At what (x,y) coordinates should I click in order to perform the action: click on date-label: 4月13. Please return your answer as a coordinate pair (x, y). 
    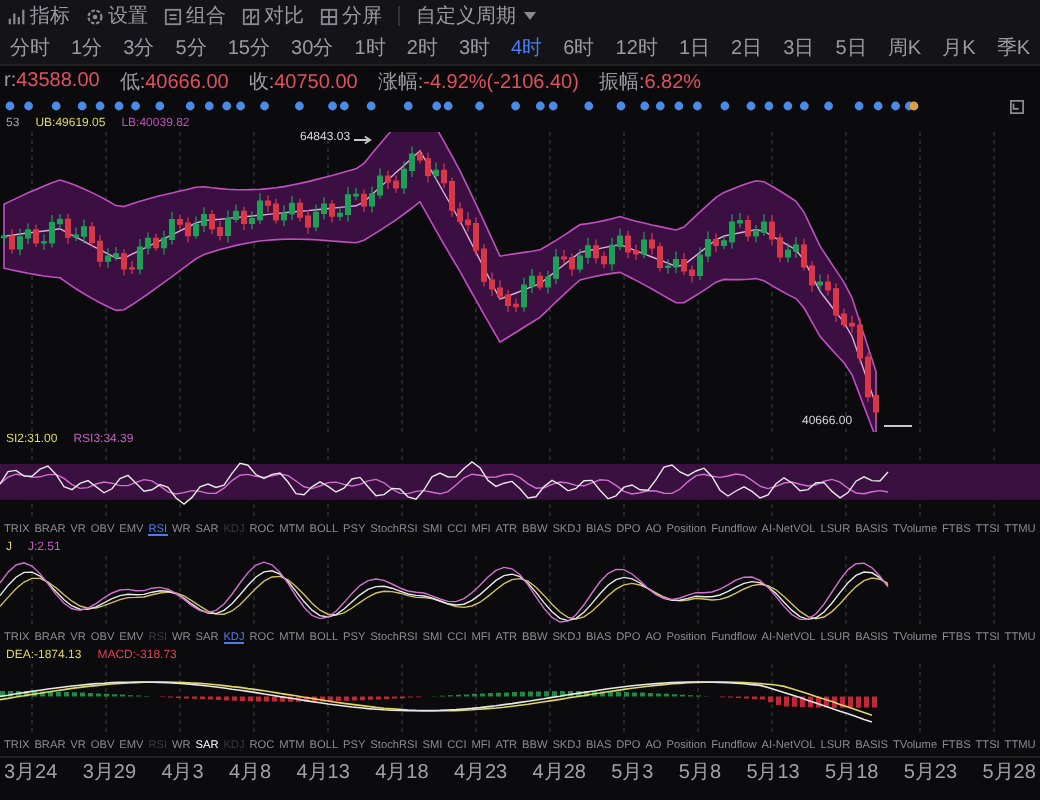
    Looking at the image, I should click on (323, 772).